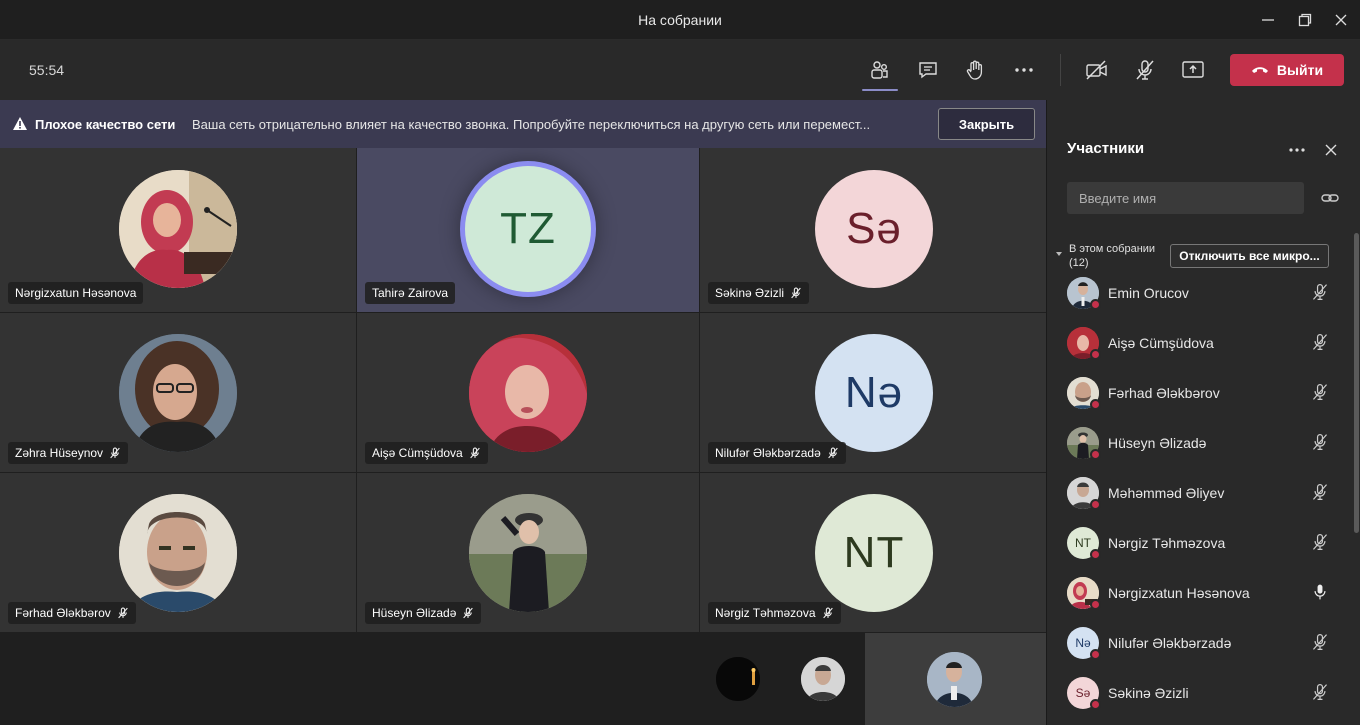  Describe the element at coordinates (1193, 70) in the screenshot. I see `share-screen-button` at that location.